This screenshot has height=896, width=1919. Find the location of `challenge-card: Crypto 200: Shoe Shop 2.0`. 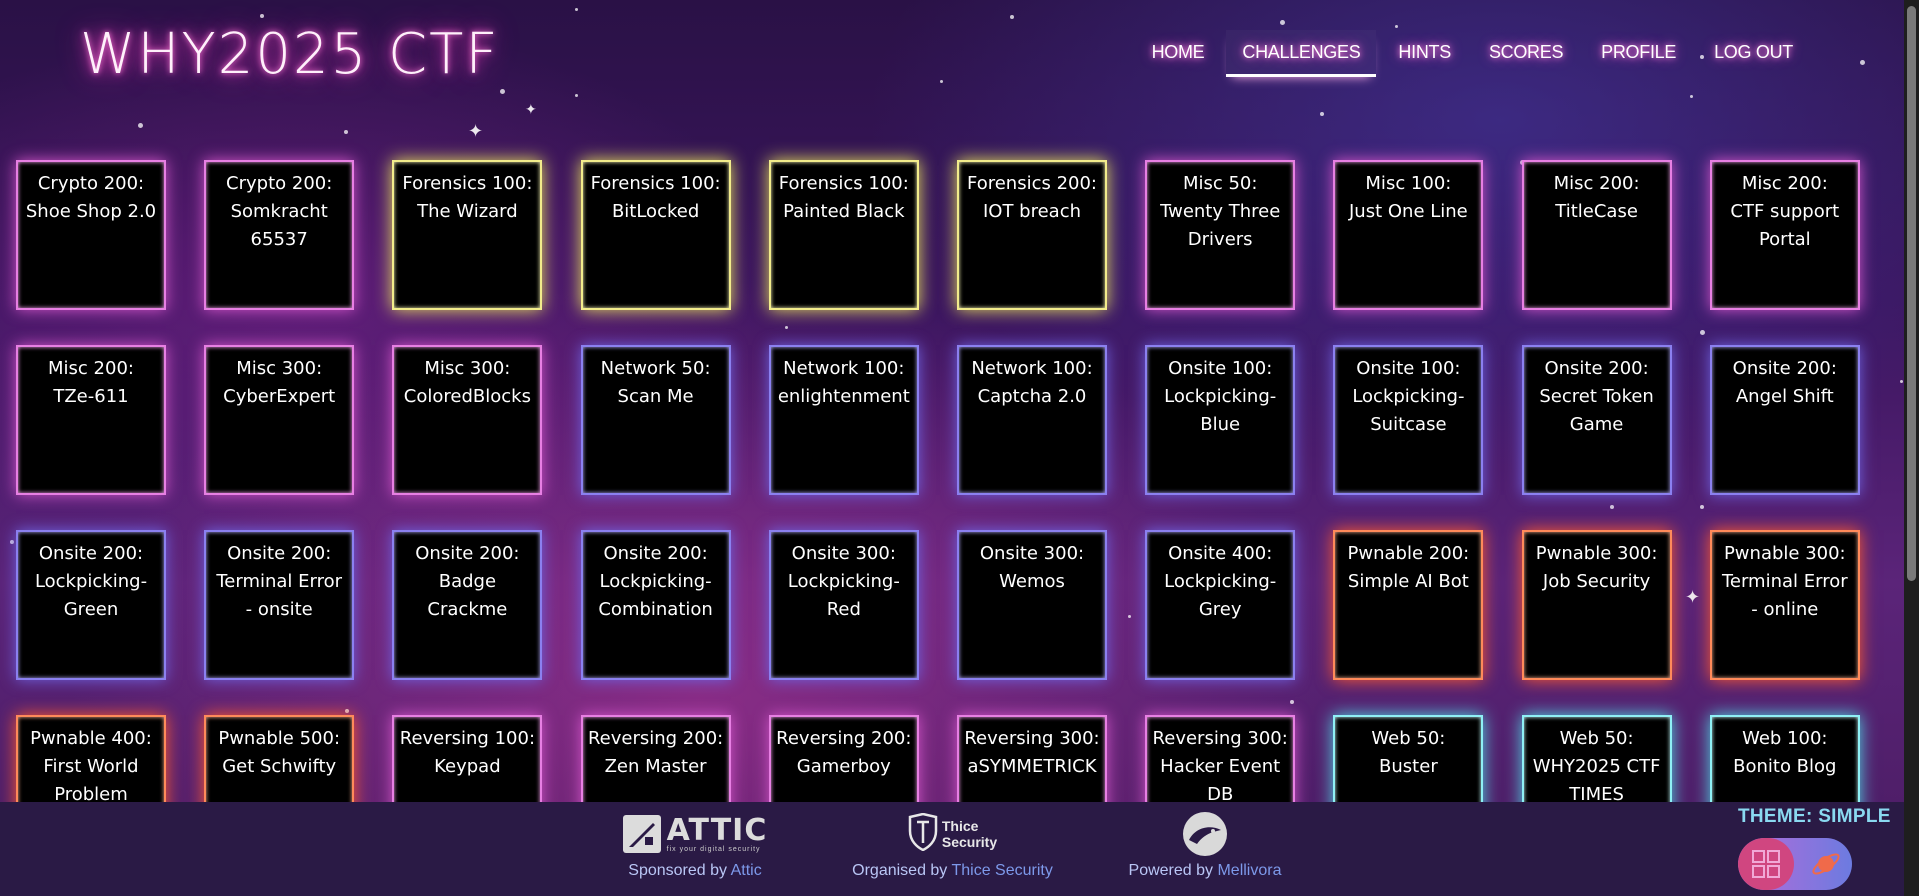

challenge-card: Crypto 200: Shoe Shop 2.0 is located at coordinates (91, 235).